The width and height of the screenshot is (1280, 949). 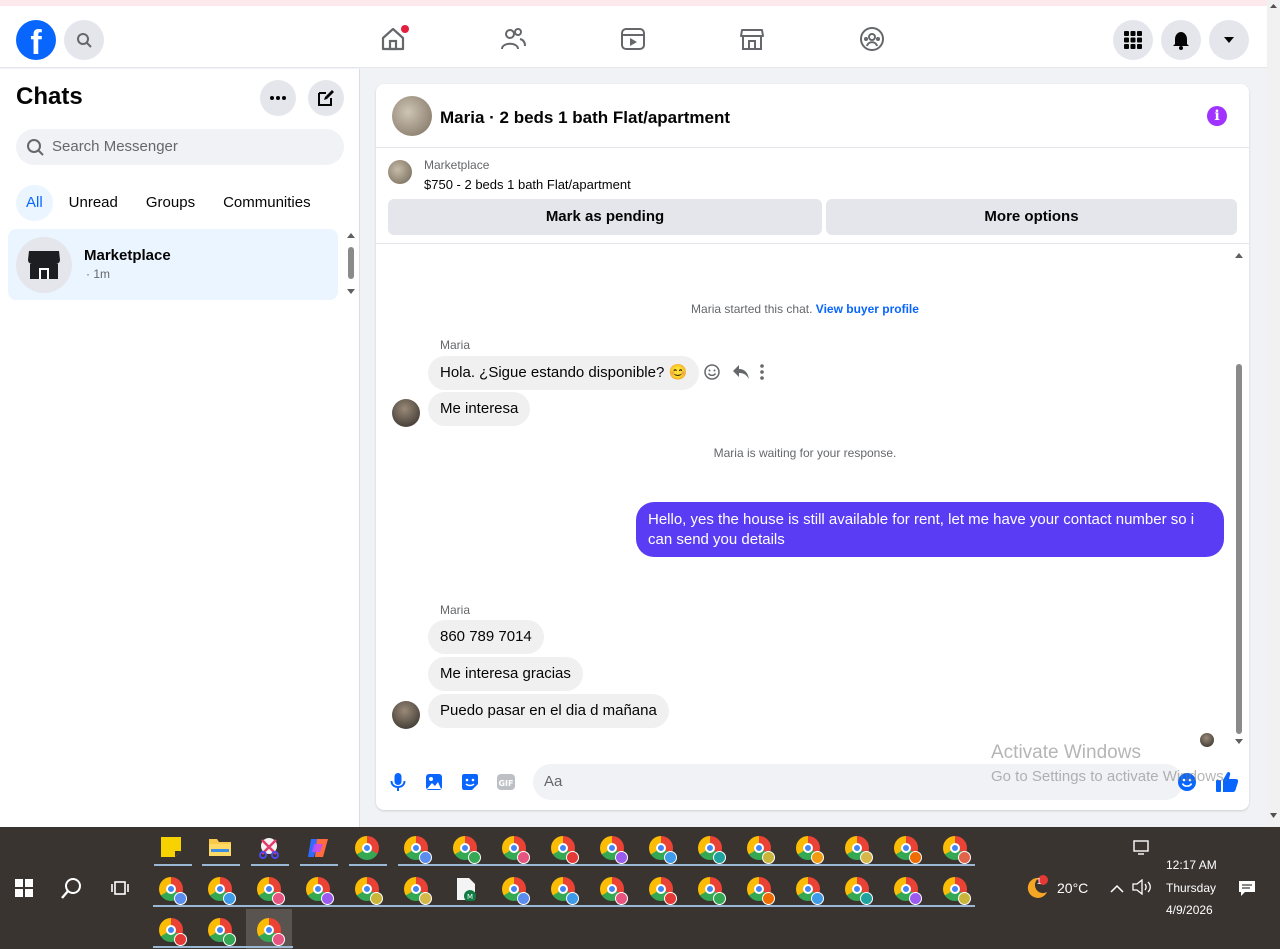 I want to click on facebook-logo-icon: f, so click(x=36, y=40).